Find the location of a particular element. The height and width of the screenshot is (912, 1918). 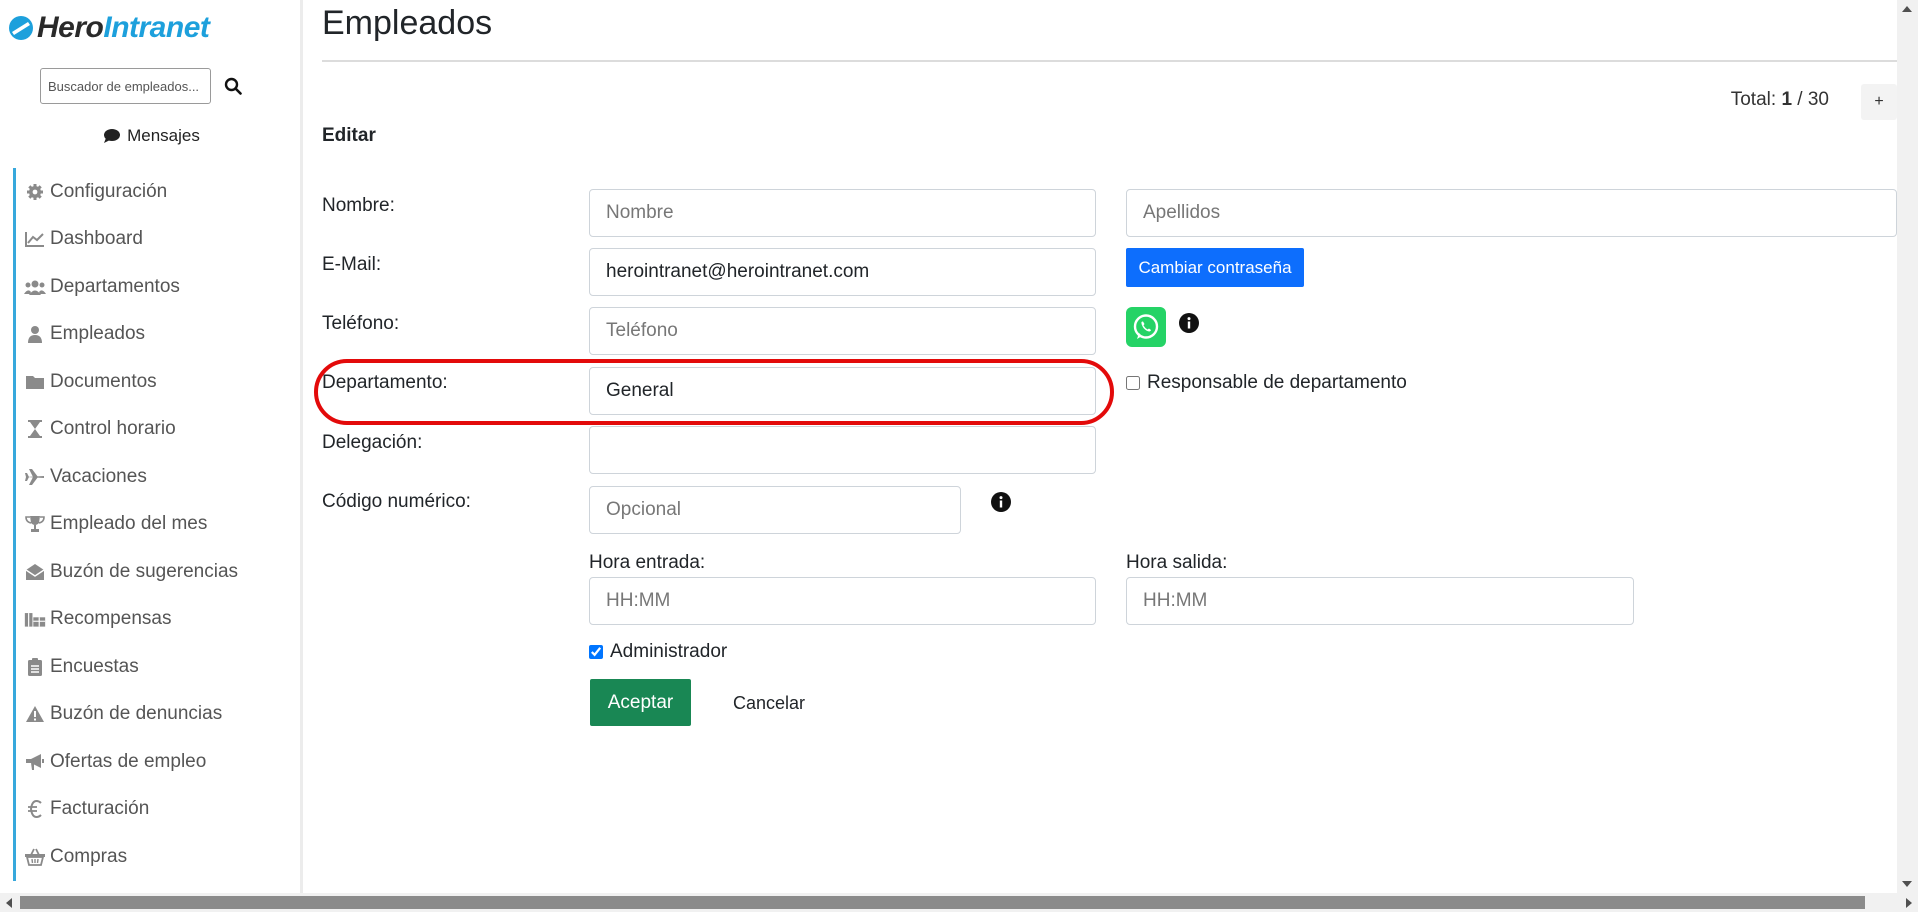

sidebar-item-label: Configuración is located at coordinates (109, 191).